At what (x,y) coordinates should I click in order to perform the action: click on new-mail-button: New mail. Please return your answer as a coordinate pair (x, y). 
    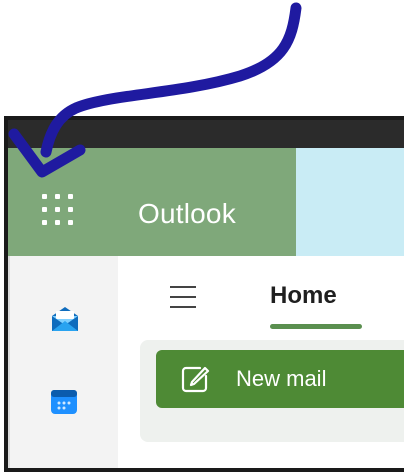
    Looking at the image, I should click on (280, 379).